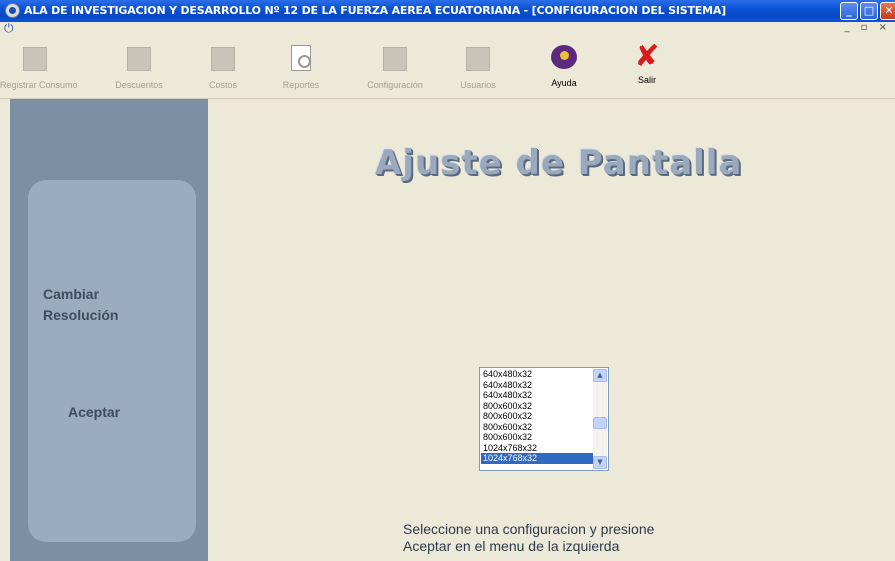  I want to click on report-magnifier-icon, so click(301, 58).